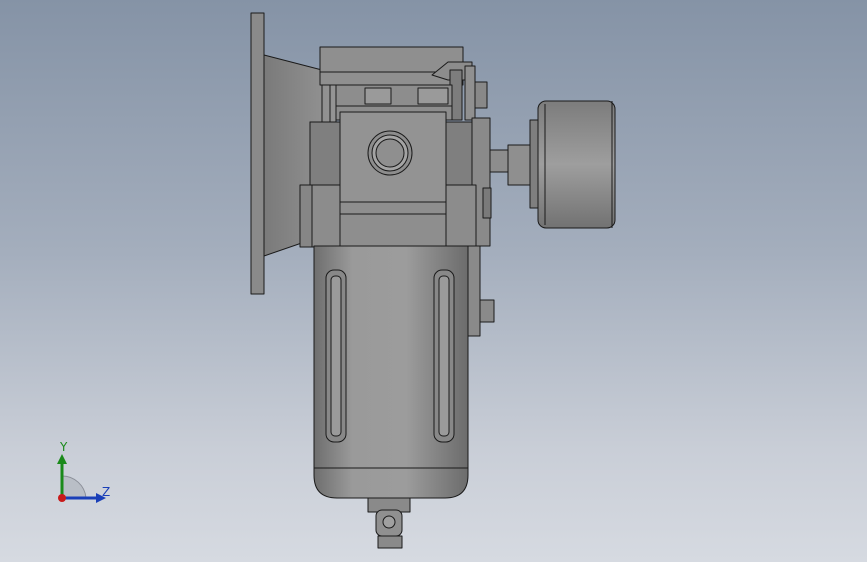  Describe the element at coordinates (257, 153) in the screenshot. I see `bracket-plate` at that location.